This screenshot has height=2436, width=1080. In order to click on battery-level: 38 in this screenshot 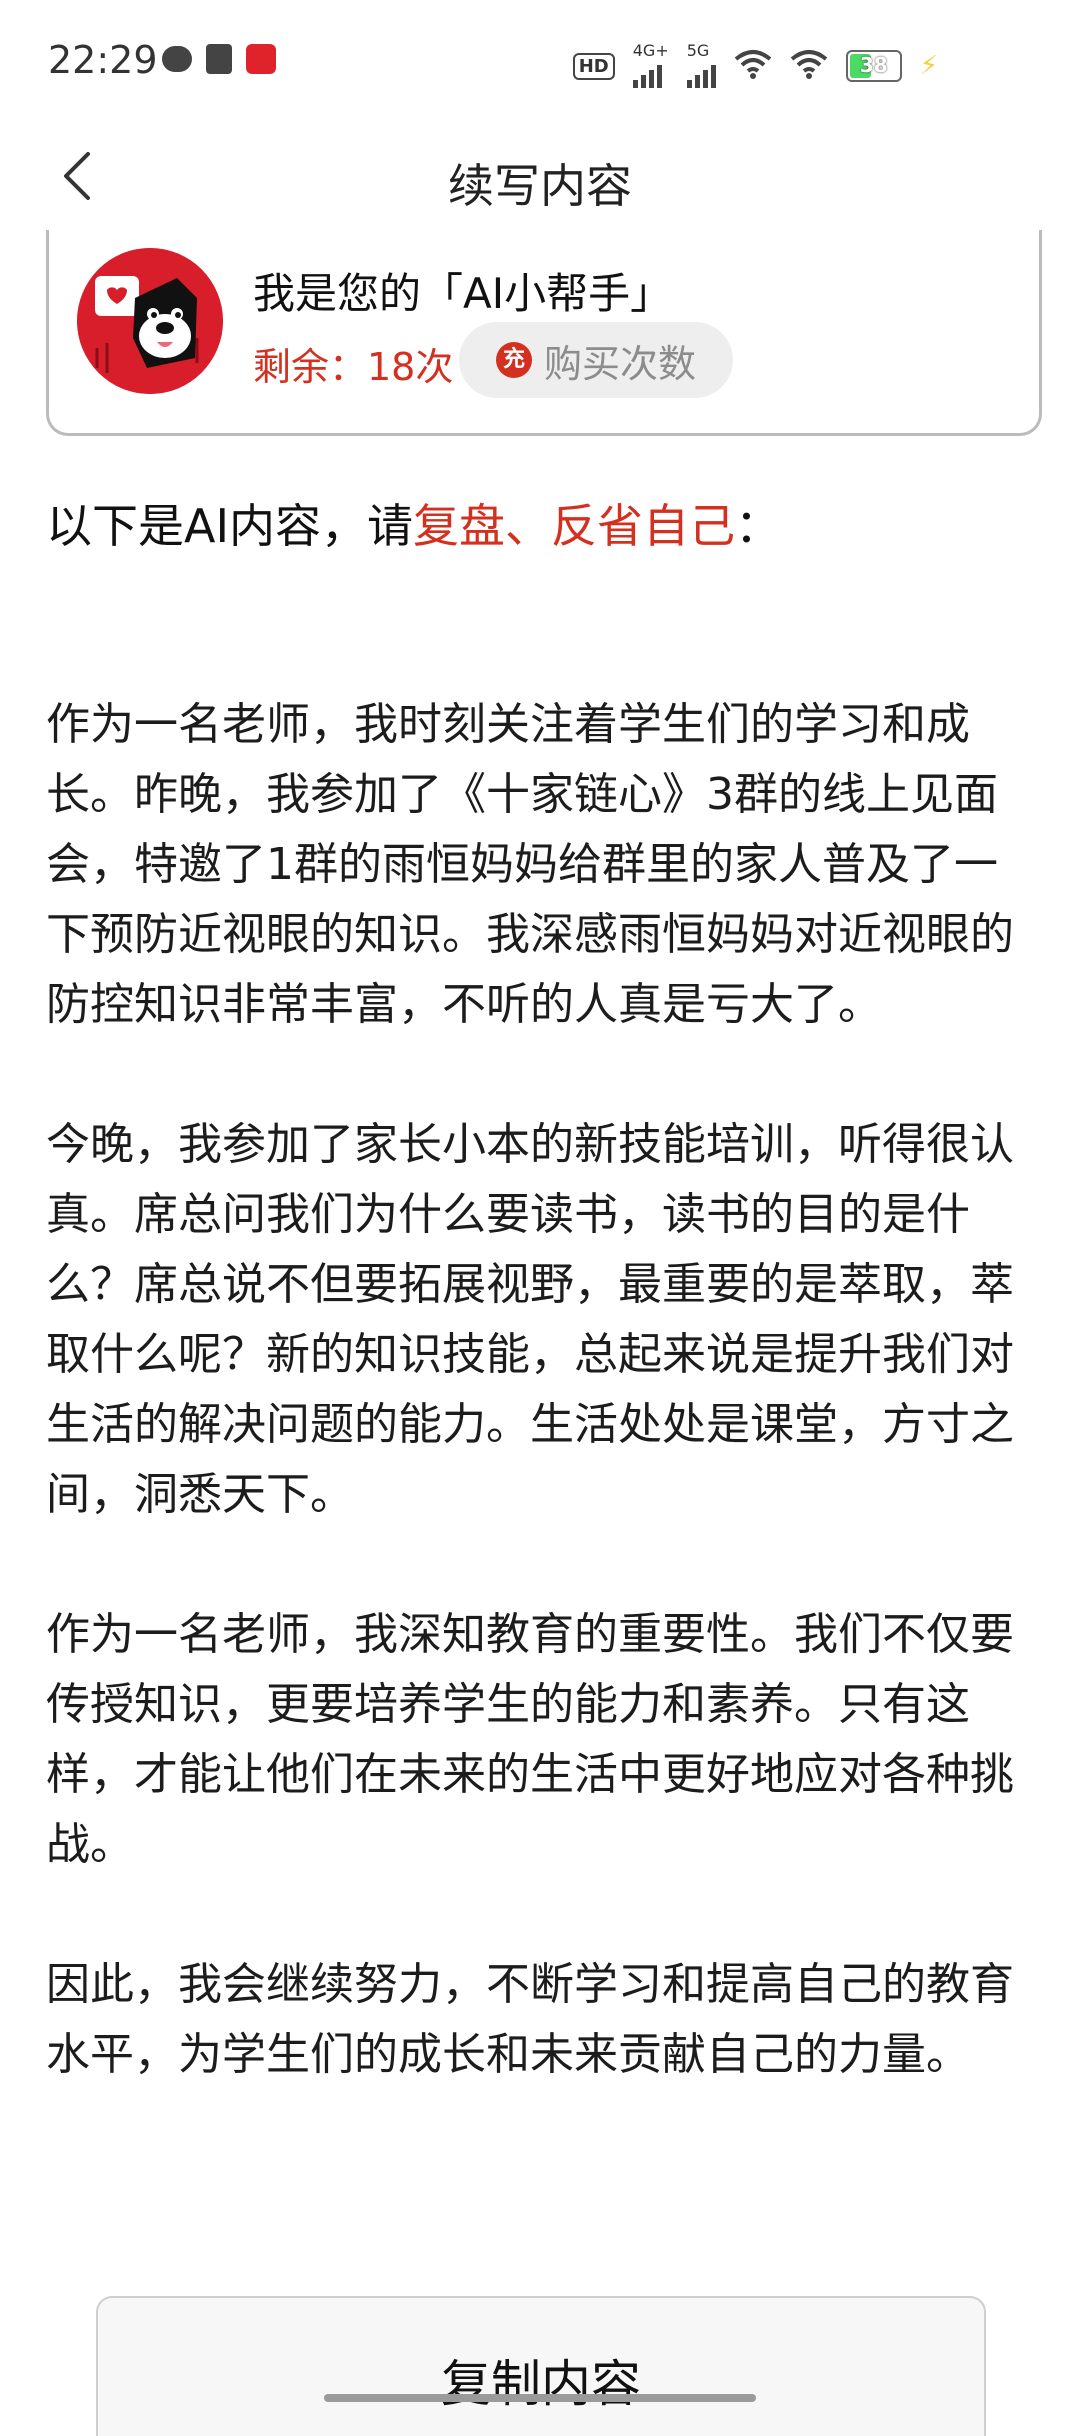, I will do `click(873, 65)`.